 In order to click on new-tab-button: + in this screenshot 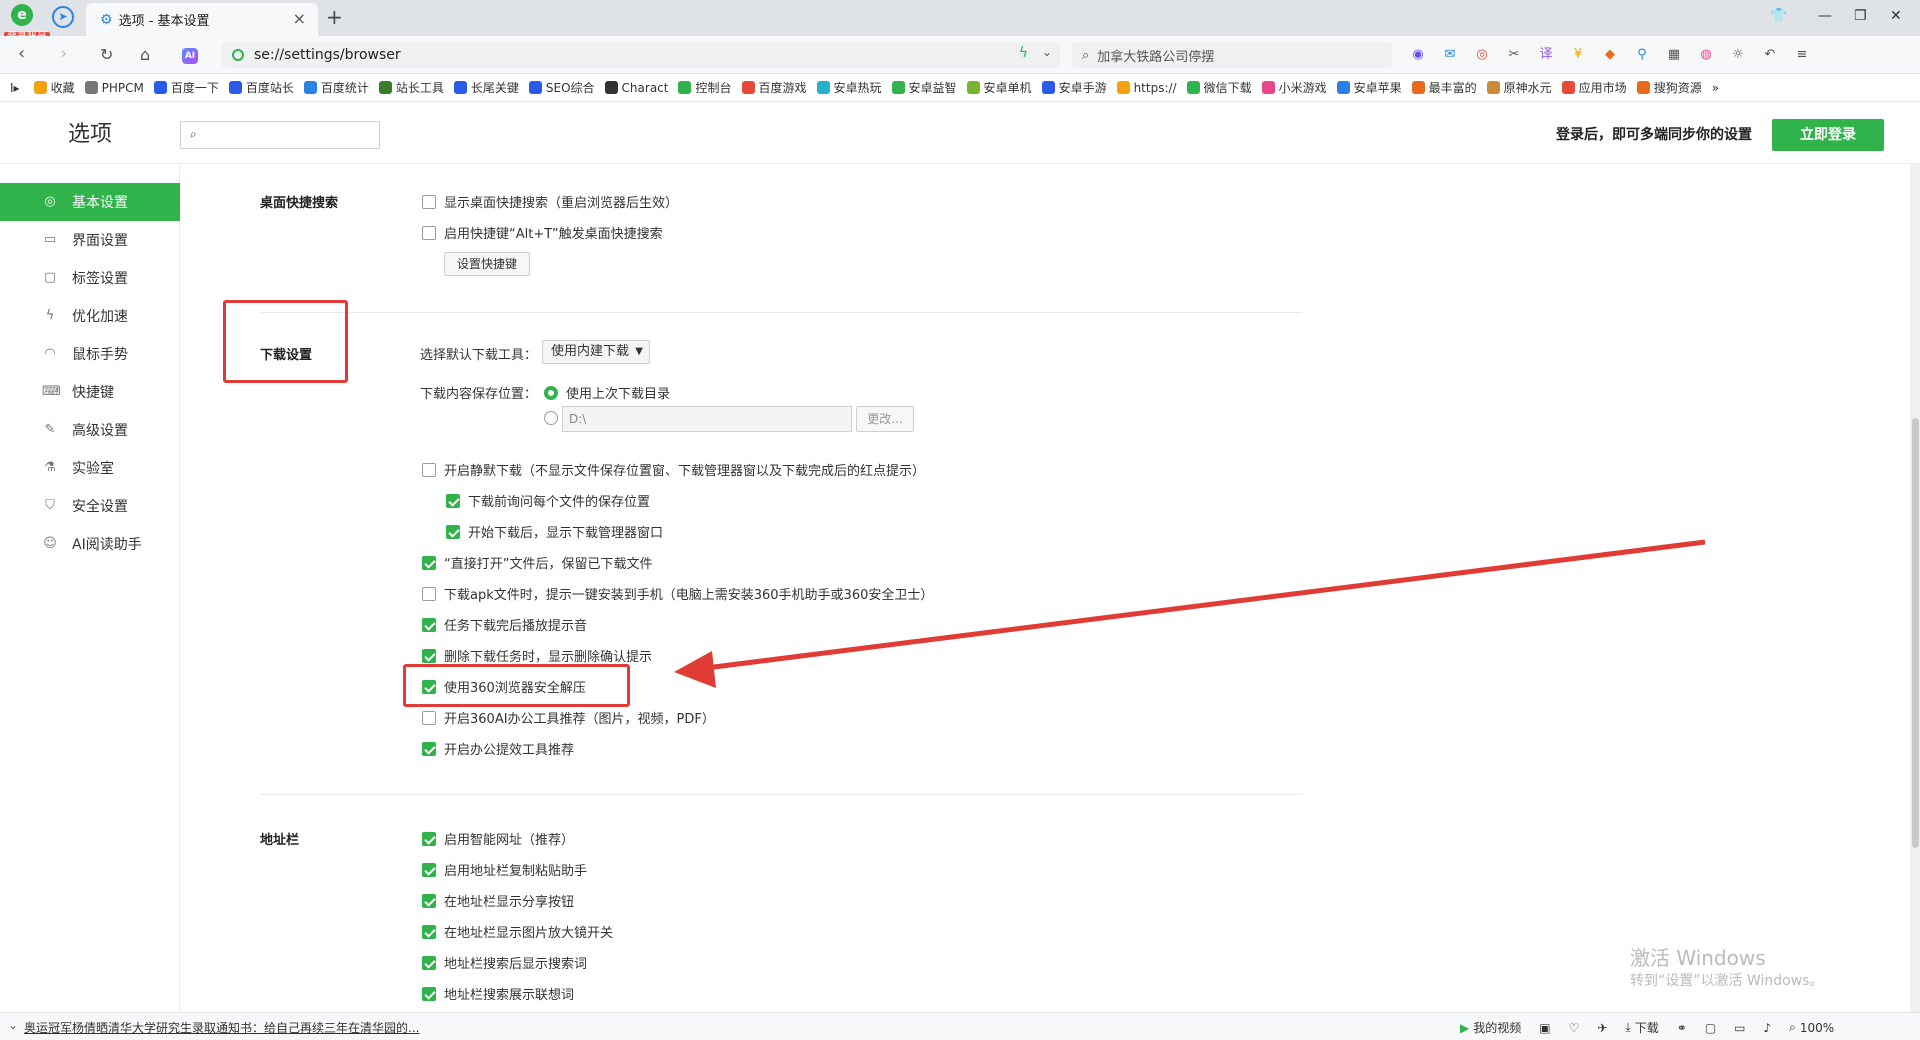, I will do `click(334, 17)`.